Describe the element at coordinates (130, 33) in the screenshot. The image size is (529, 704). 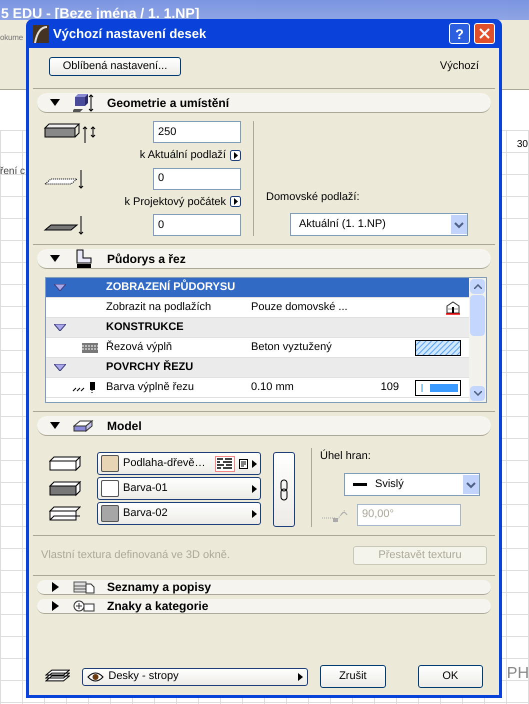
I see `dialog-title: Výchozí nastavení desek` at that location.